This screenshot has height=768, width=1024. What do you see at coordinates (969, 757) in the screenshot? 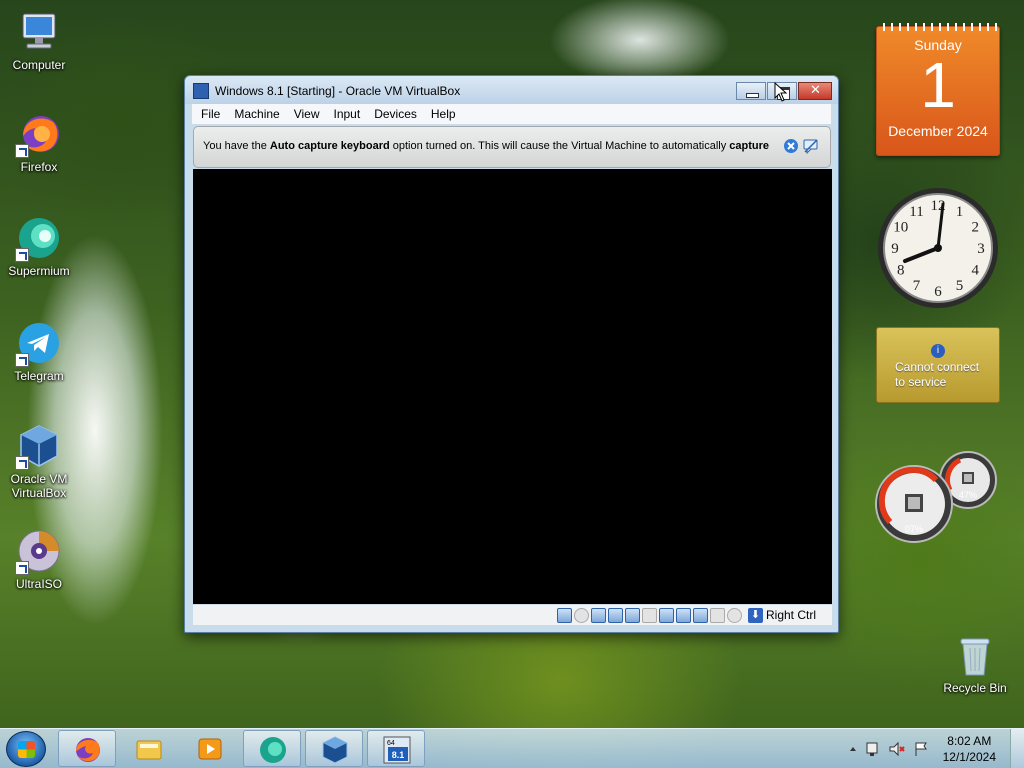
I see `taskbar-date: 12/1/2024` at bounding box center [969, 757].